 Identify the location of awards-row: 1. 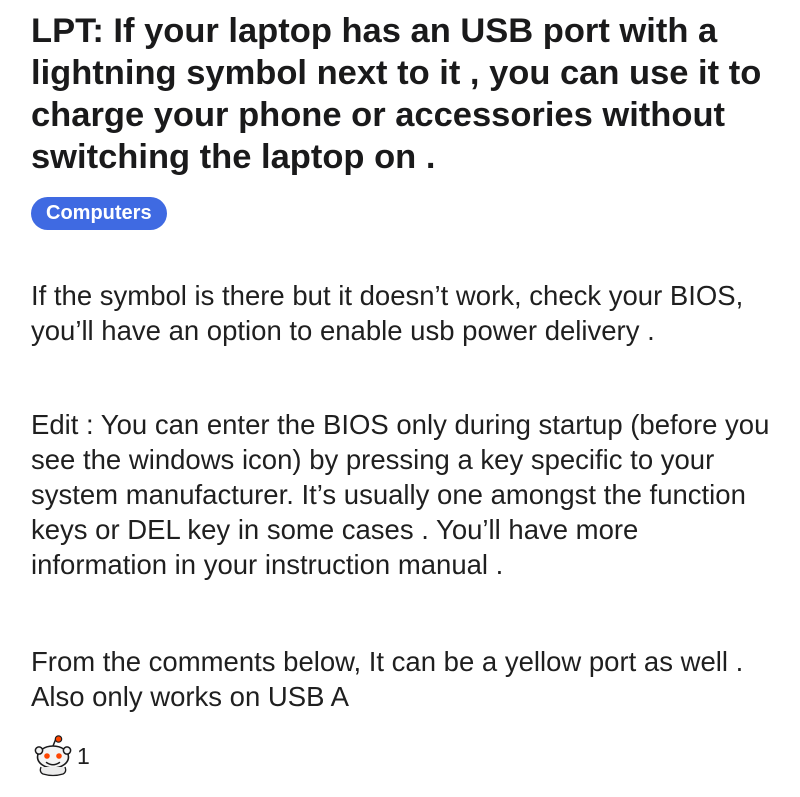
(60, 756).